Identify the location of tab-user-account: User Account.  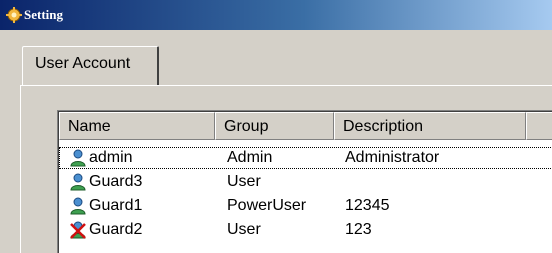
(90, 66).